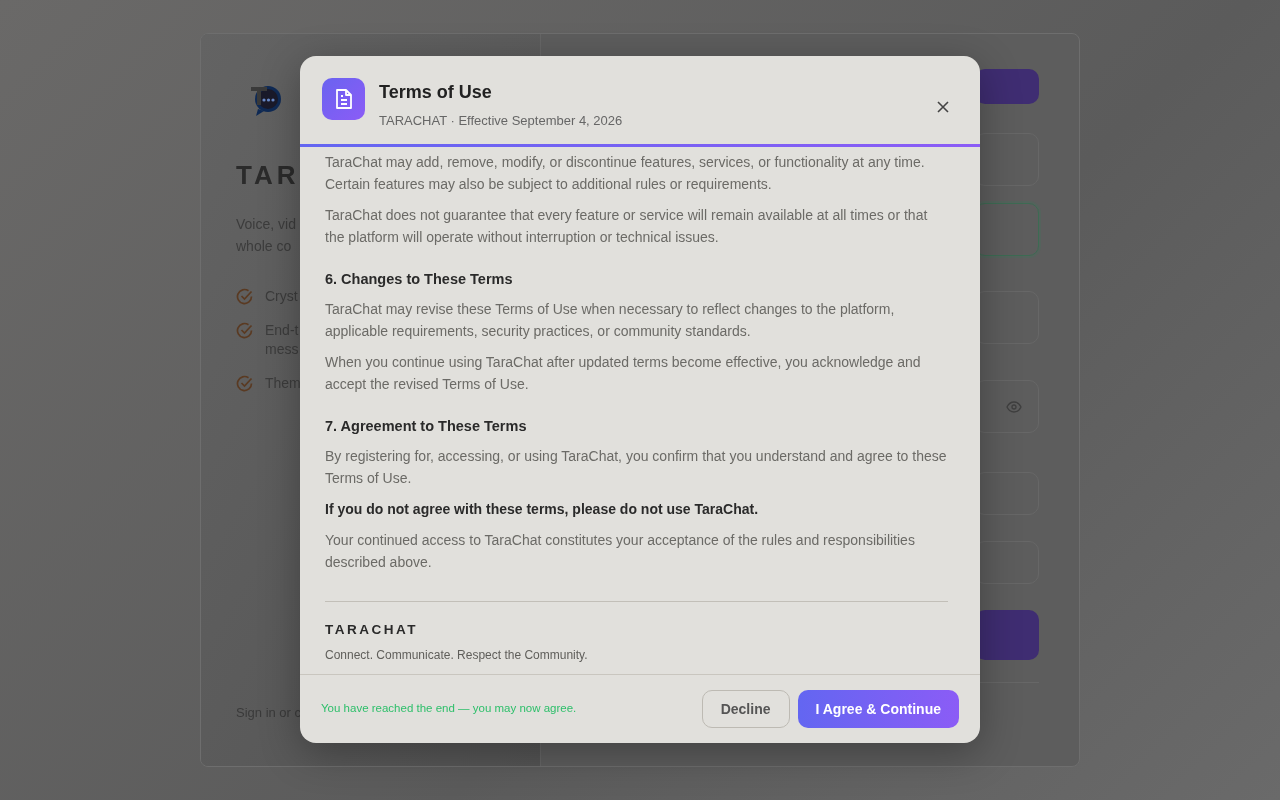 The width and height of the screenshot is (1280, 800). I want to click on agree-button: I Agree & Continue, so click(878, 709).